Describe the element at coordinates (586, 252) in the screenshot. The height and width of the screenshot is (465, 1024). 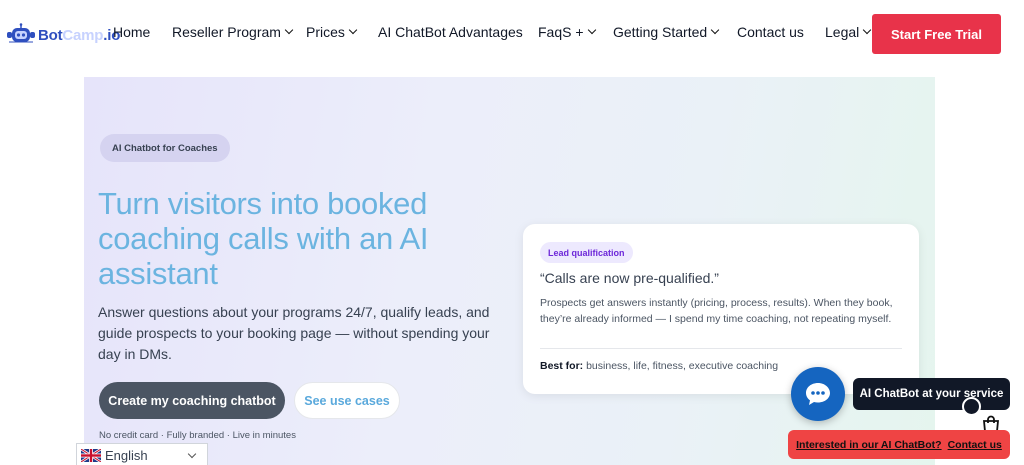
I see `card-tag: Lead qualification` at that location.